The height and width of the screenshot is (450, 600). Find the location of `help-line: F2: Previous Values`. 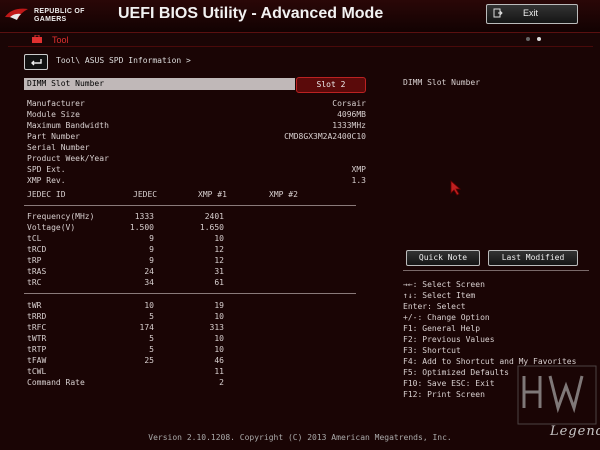

help-line: F2: Previous Values is located at coordinates (449, 339).